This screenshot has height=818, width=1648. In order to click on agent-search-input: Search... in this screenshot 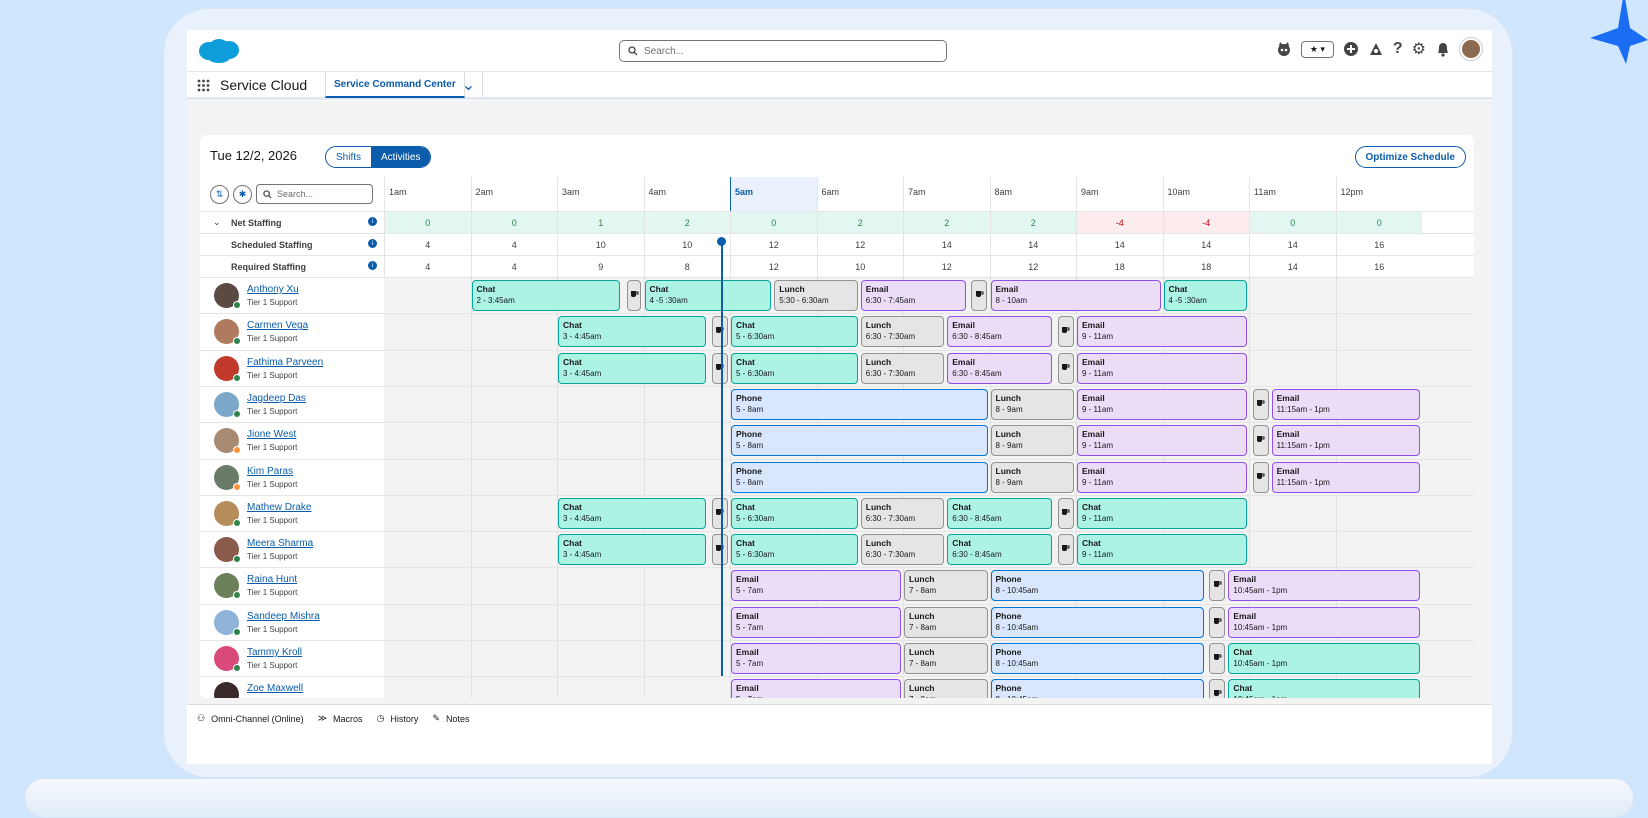, I will do `click(314, 194)`.